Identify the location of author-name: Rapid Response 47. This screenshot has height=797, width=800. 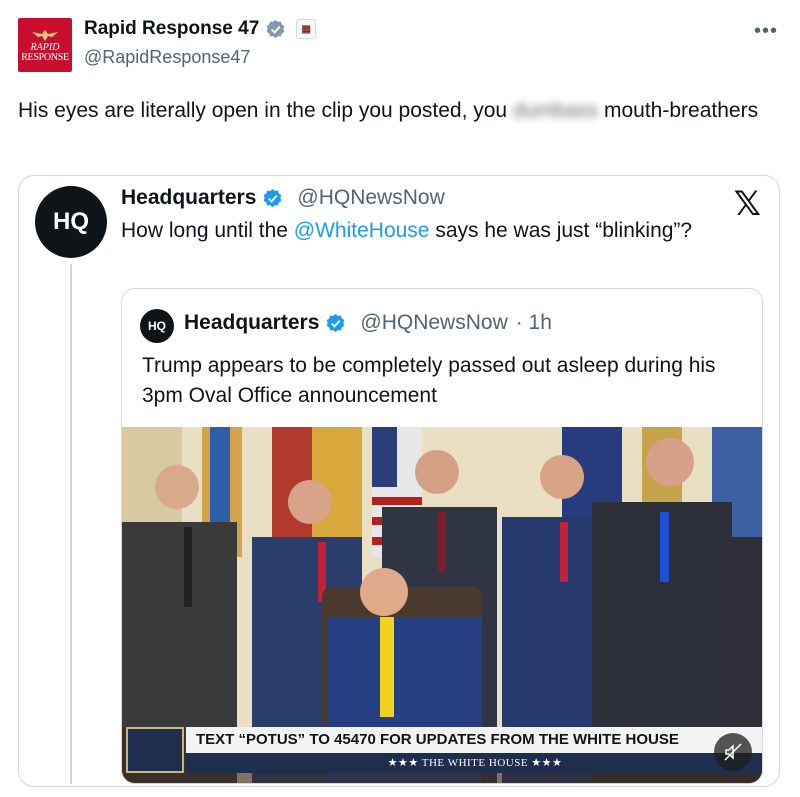
(171, 29).